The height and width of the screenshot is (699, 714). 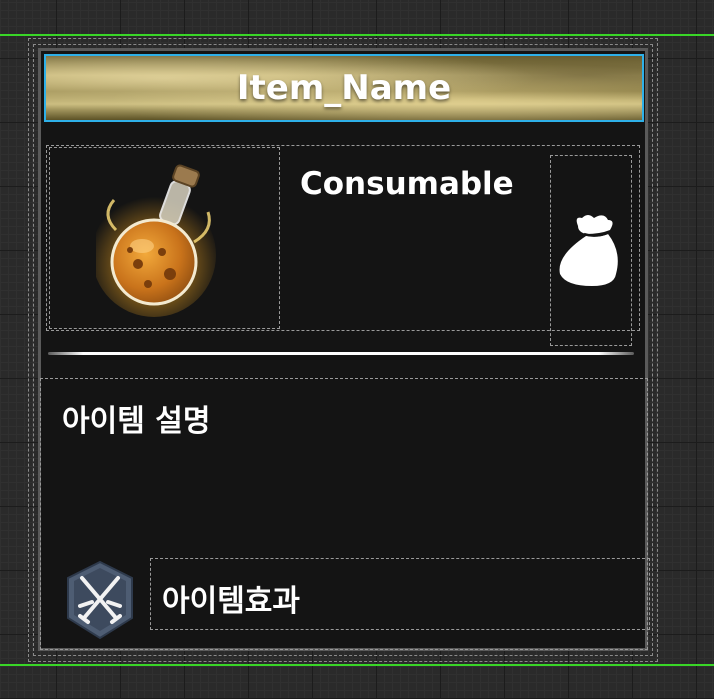 I want to click on top-guide-line, so click(x=357, y=35).